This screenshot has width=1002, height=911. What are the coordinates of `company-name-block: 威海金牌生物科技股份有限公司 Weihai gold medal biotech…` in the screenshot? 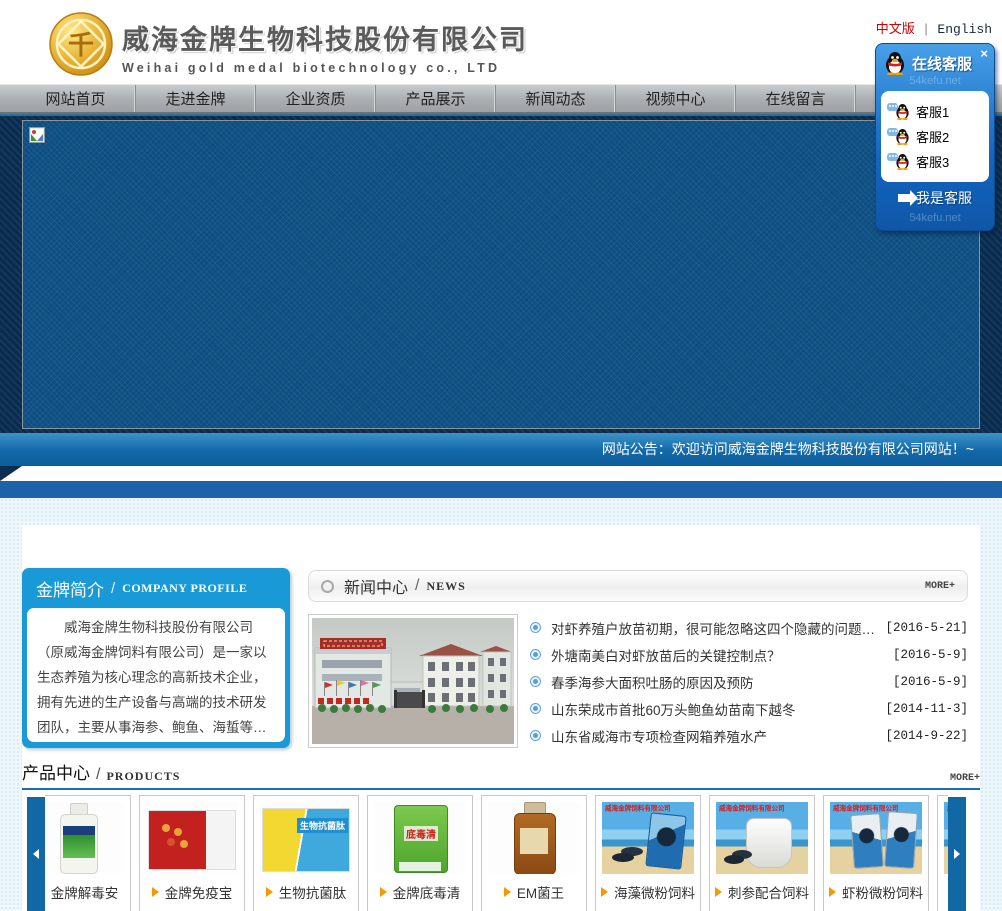 It's located at (325, 46).